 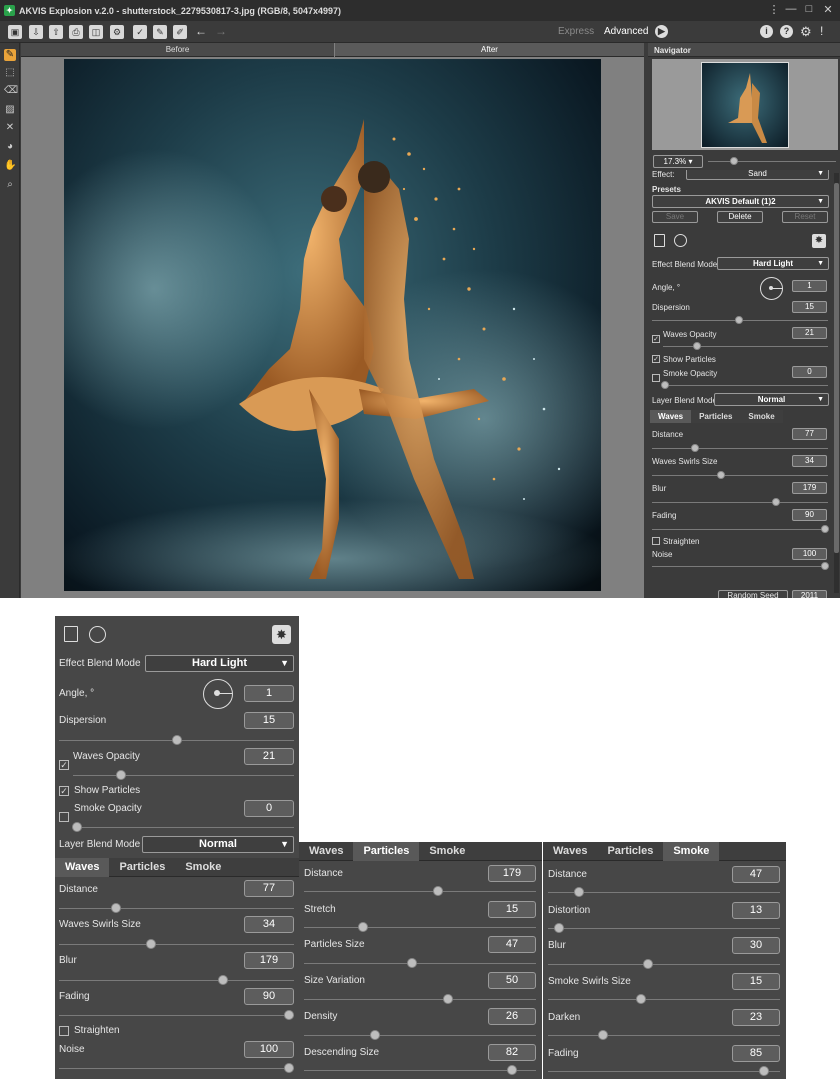 I want to click on smoke-darken-knob, so click(x=603, y=1035).